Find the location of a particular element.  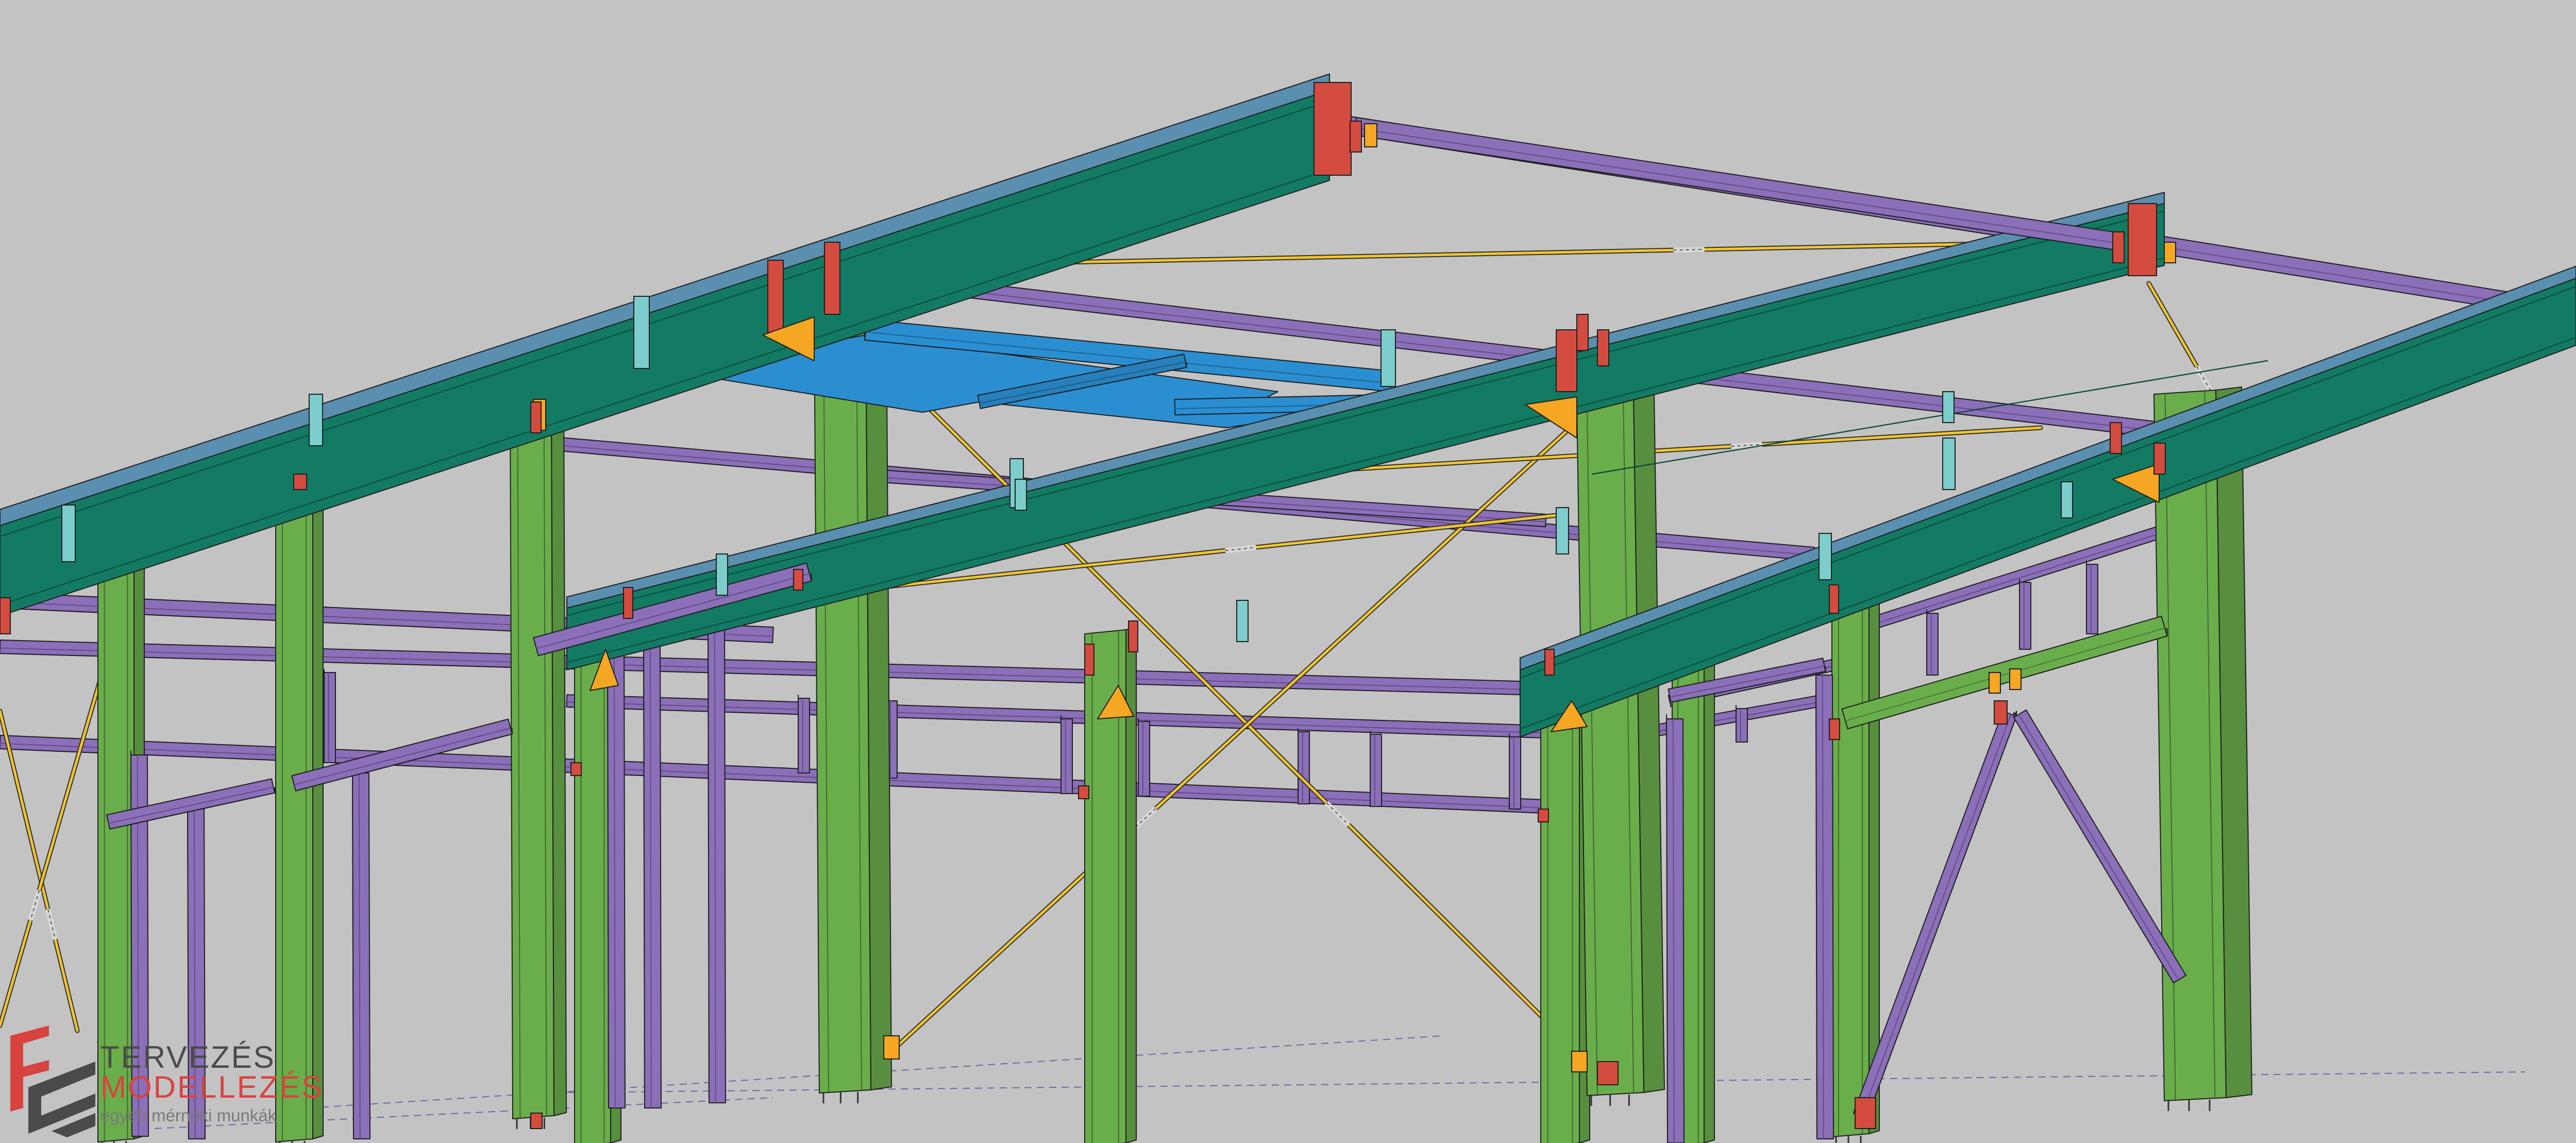

column-9-side is located at coordinates (1709, 898).